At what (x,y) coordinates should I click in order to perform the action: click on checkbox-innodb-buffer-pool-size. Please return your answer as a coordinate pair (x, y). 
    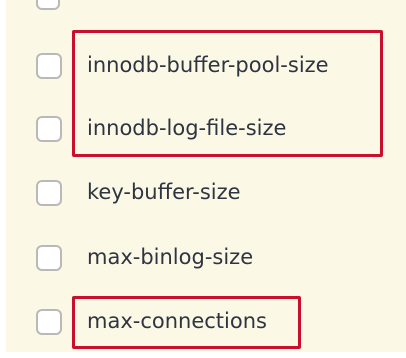
    Looking at the image, I should click on (49, 66).